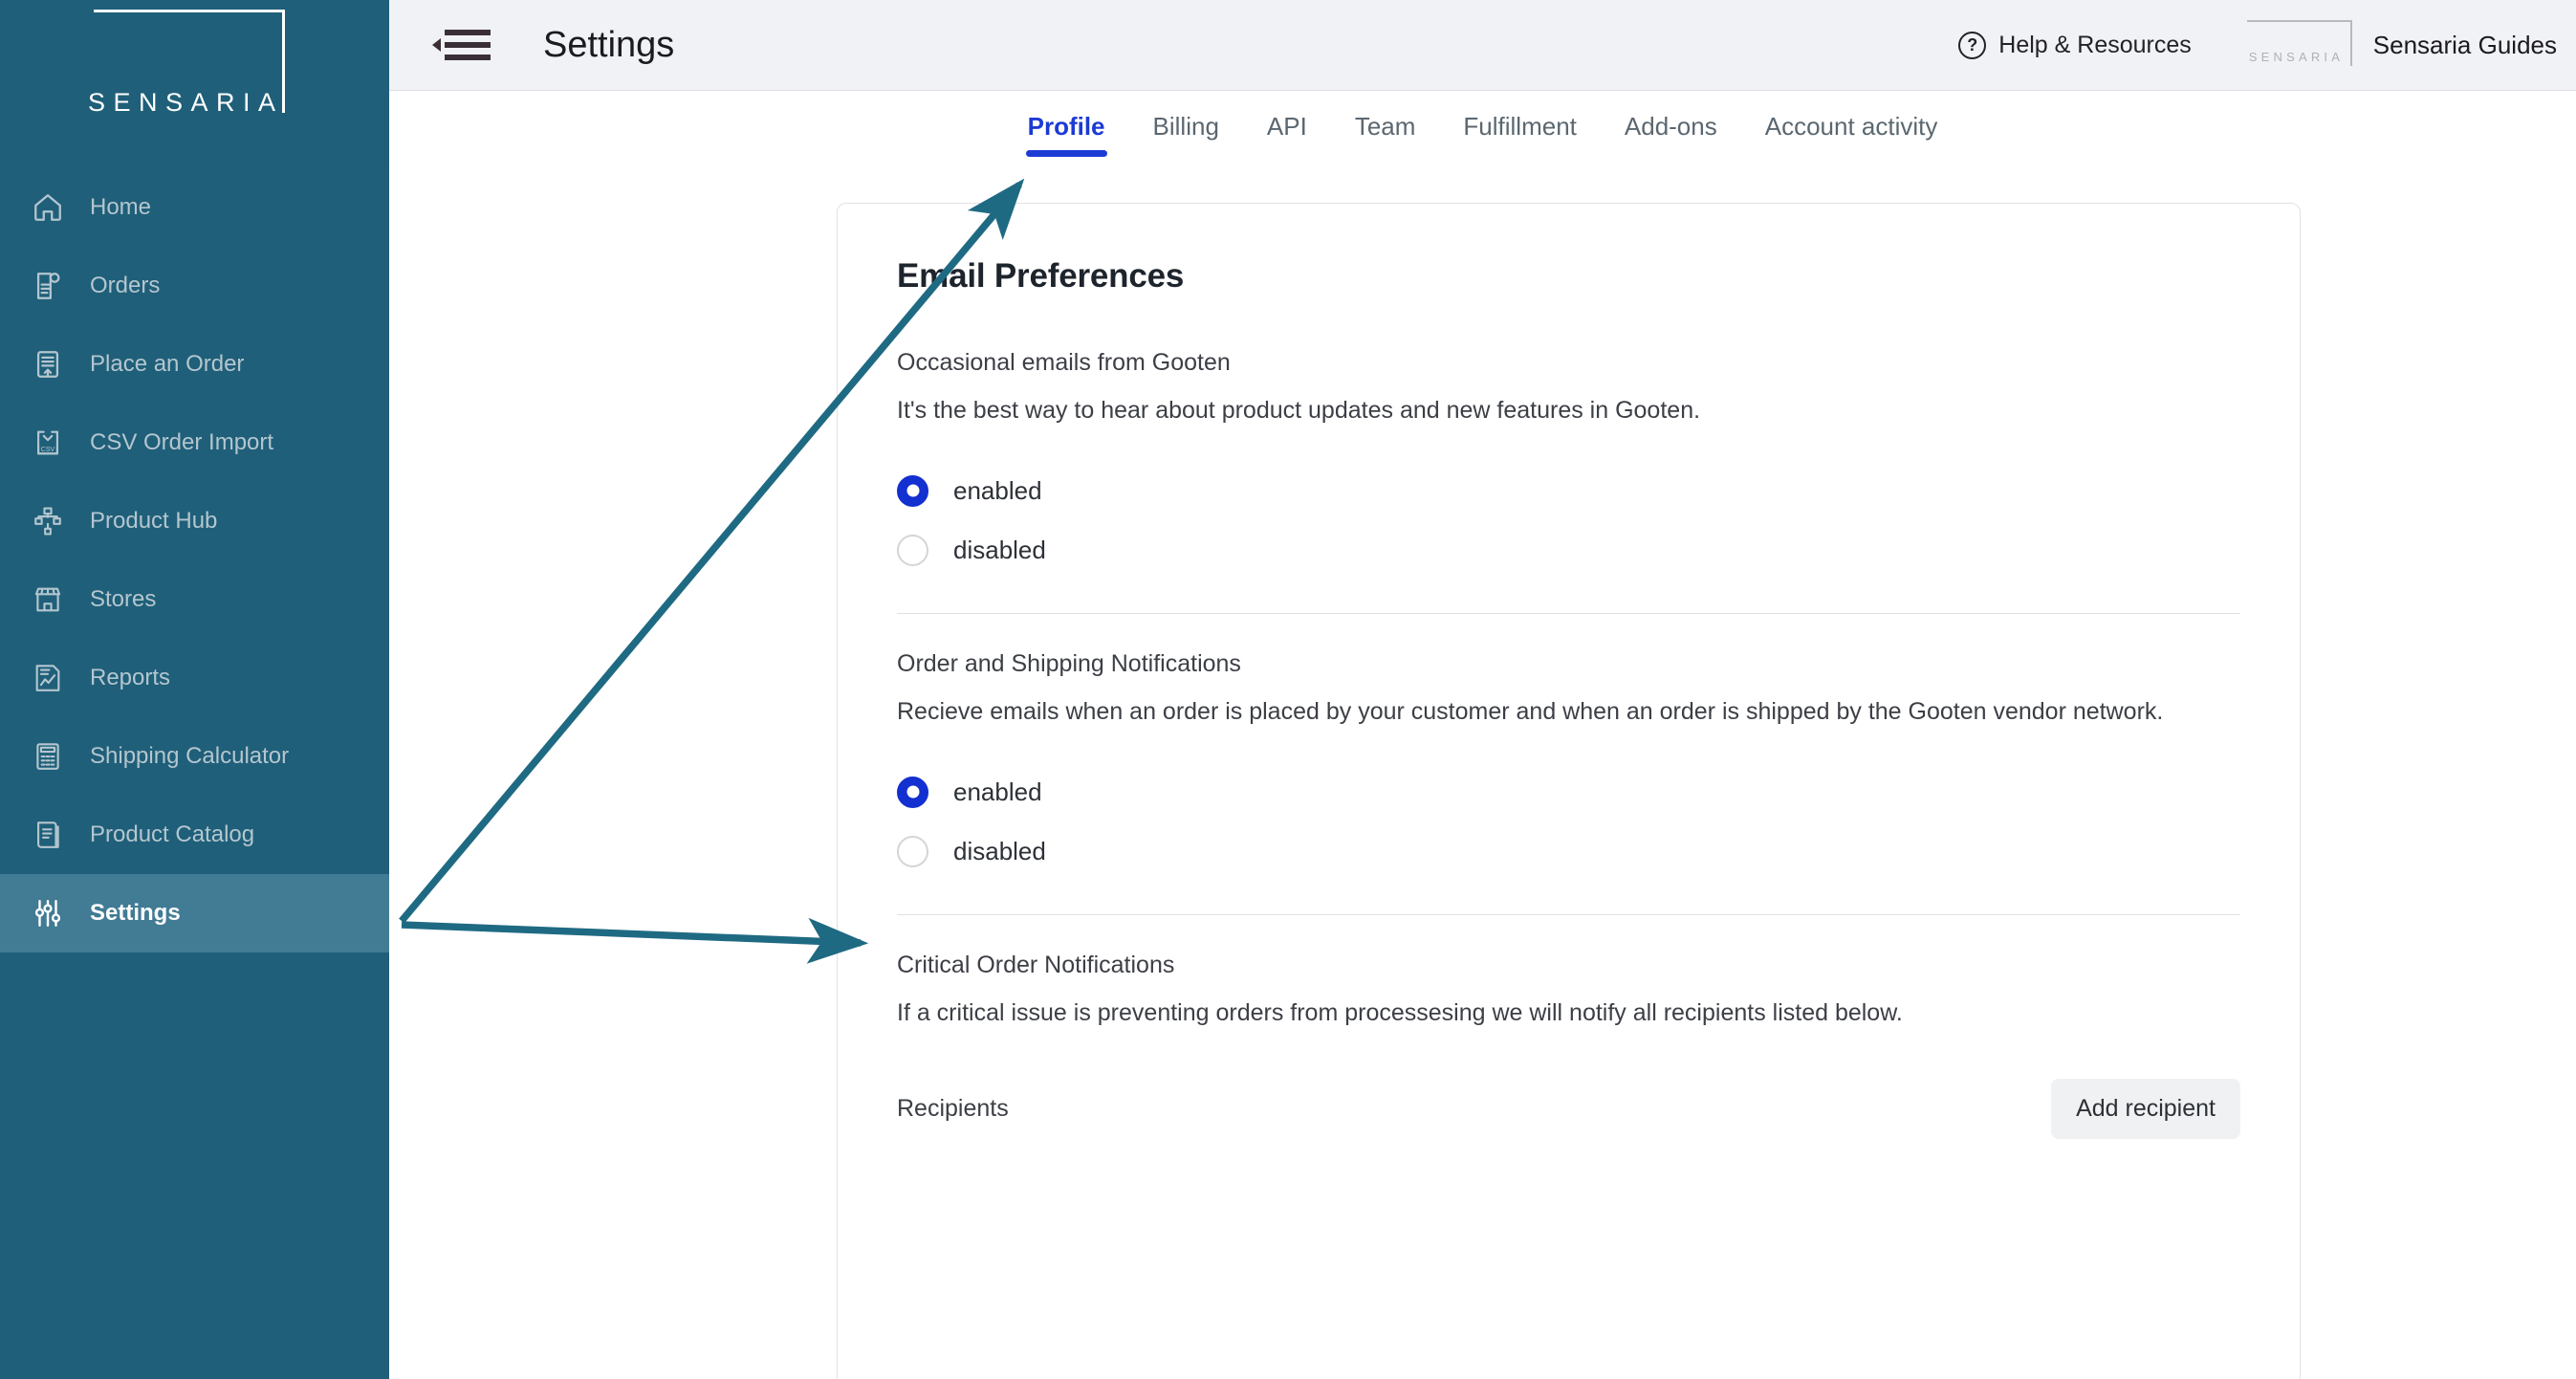 This screenshot has height=1379, width=2576. What do you see at coordinates (130, 677) in the screenshot?
I see `sidebar-item-label: Reports` at bounding box center [130, 677].